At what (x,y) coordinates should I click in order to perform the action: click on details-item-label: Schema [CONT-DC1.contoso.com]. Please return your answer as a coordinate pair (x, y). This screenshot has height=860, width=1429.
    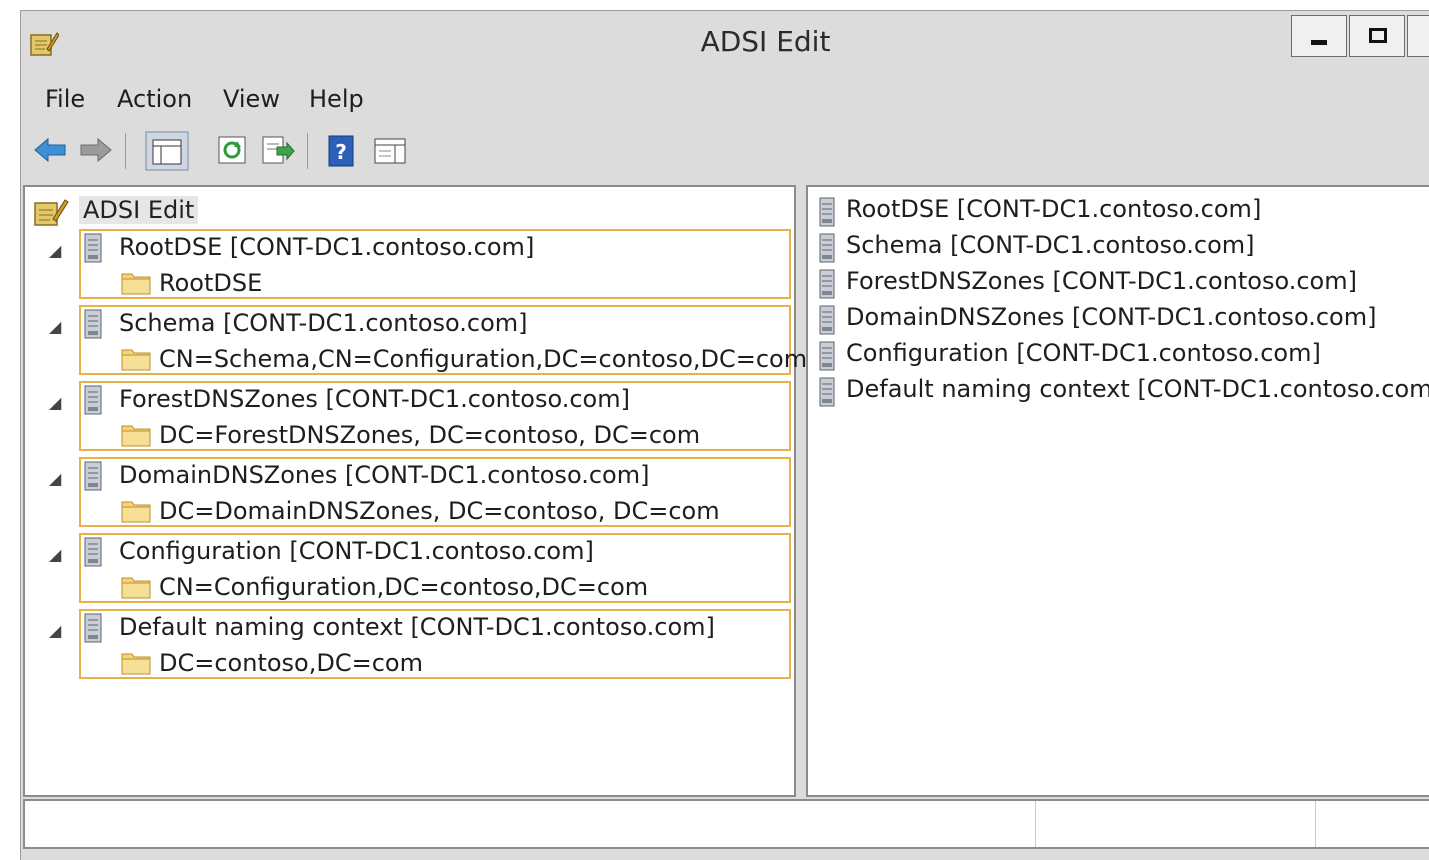
    Looking at the image, I should click on (1050, 245).